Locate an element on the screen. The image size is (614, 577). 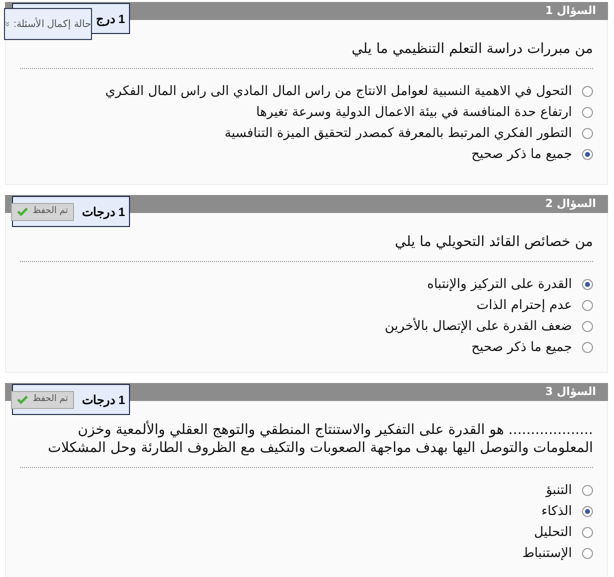
option-label: ضعف القدرة على الإتصال بالأخرين is located at coordinates (478, 326).